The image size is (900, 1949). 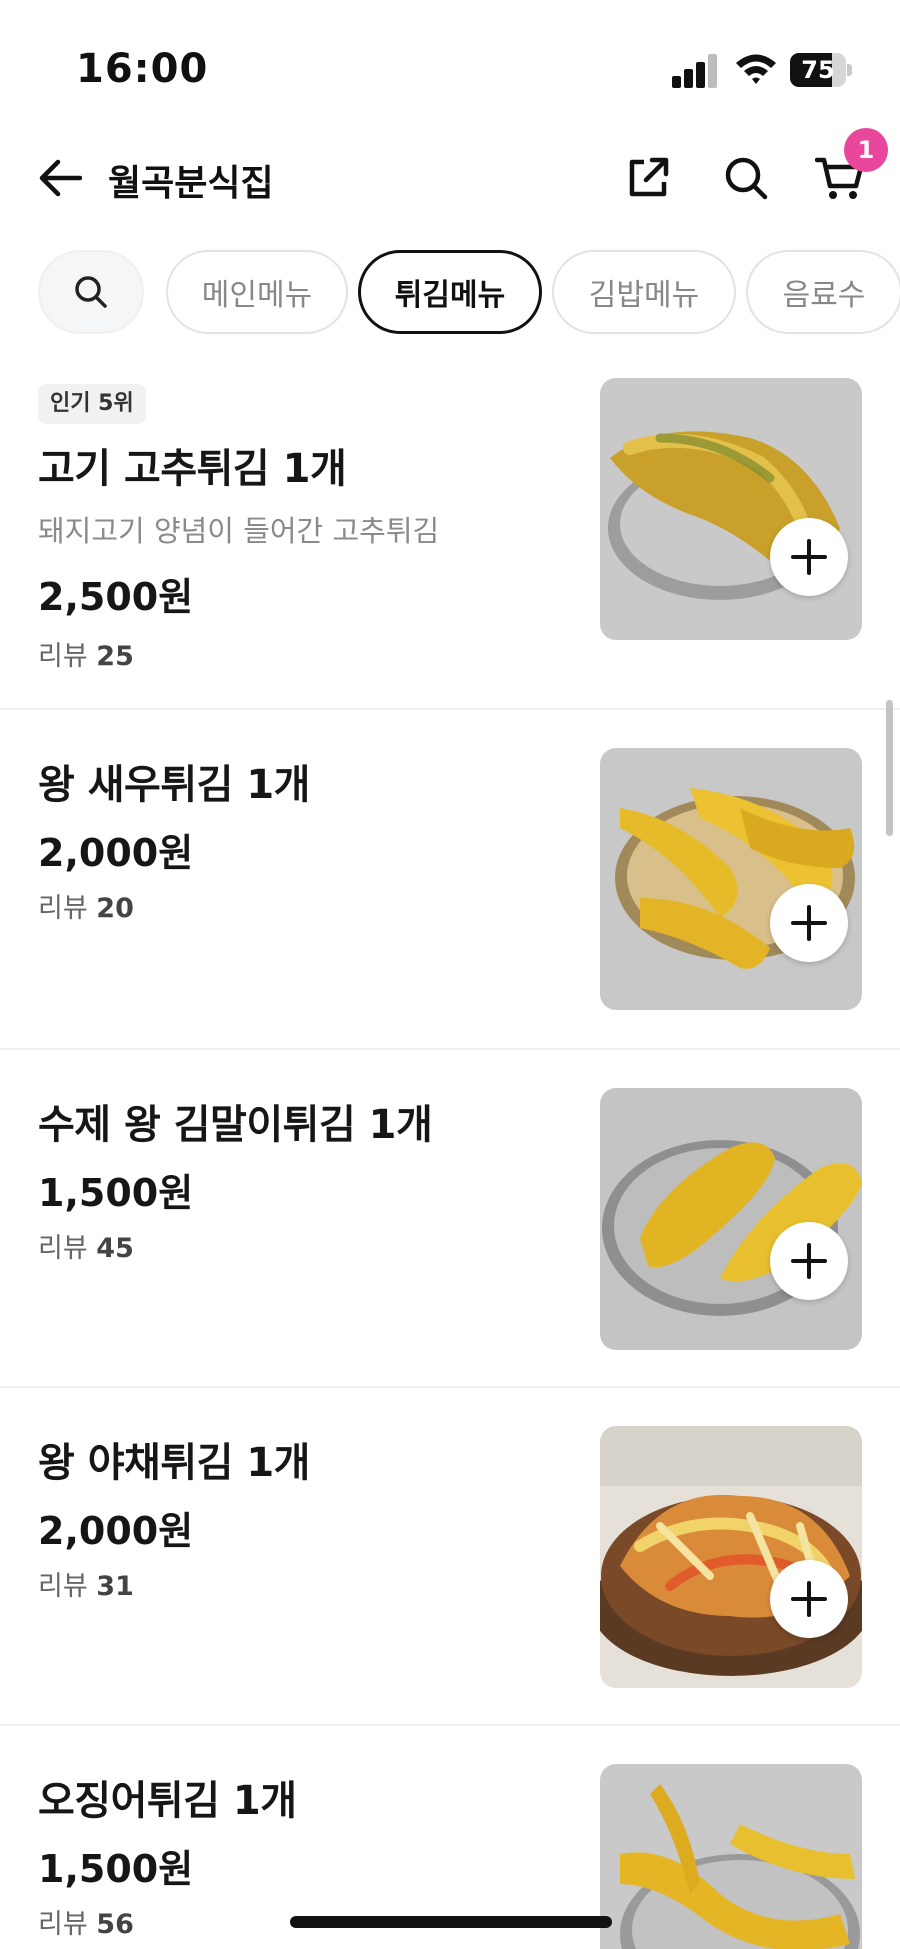 What do you see at coordinates (86, 656) in the screenshot?
I see `menu-item-reviews: 리뷰 25` at bounding box center [86, 656].